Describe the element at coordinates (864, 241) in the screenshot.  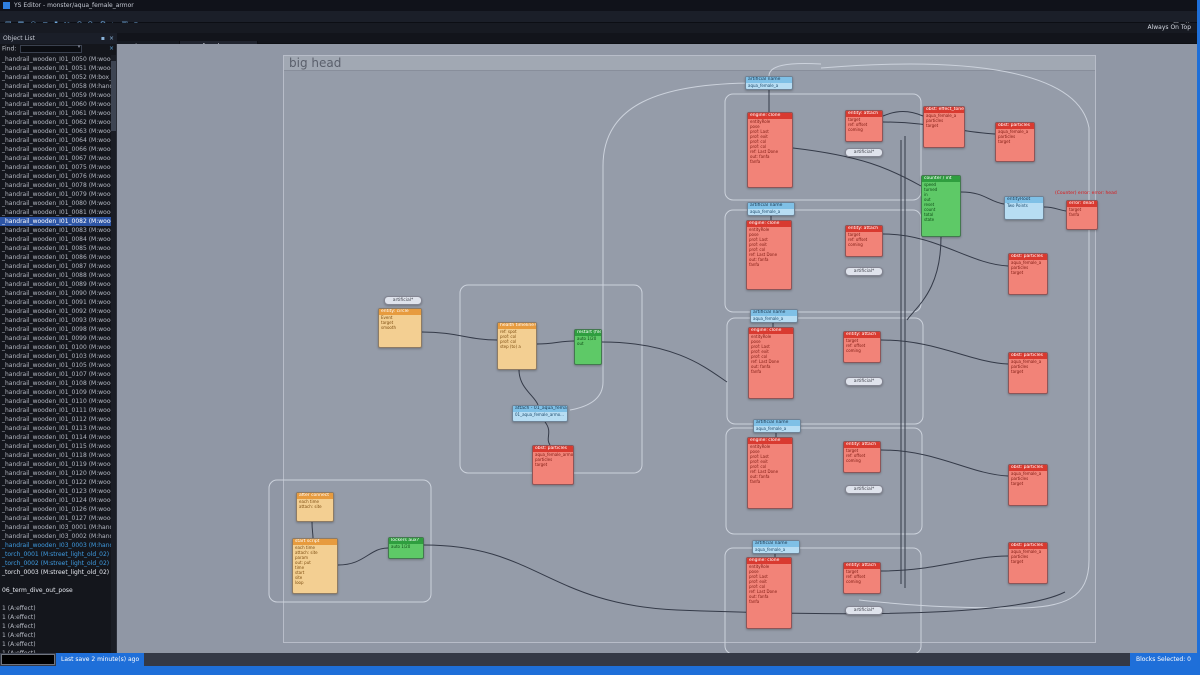
I see `entity-attach-2: entity: attach target ref: offset coming` at that location.